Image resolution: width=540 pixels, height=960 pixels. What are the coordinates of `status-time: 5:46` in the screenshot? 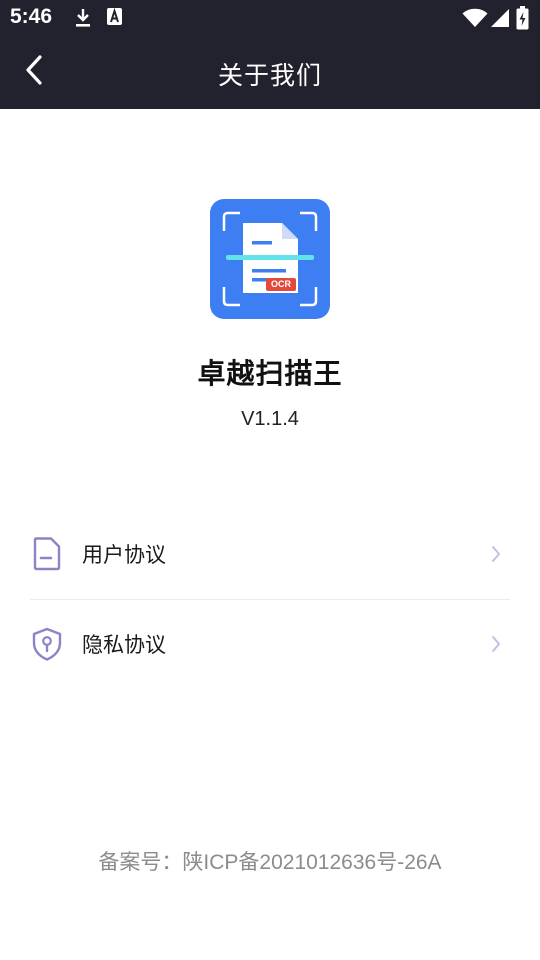 It's located at (31, 16).